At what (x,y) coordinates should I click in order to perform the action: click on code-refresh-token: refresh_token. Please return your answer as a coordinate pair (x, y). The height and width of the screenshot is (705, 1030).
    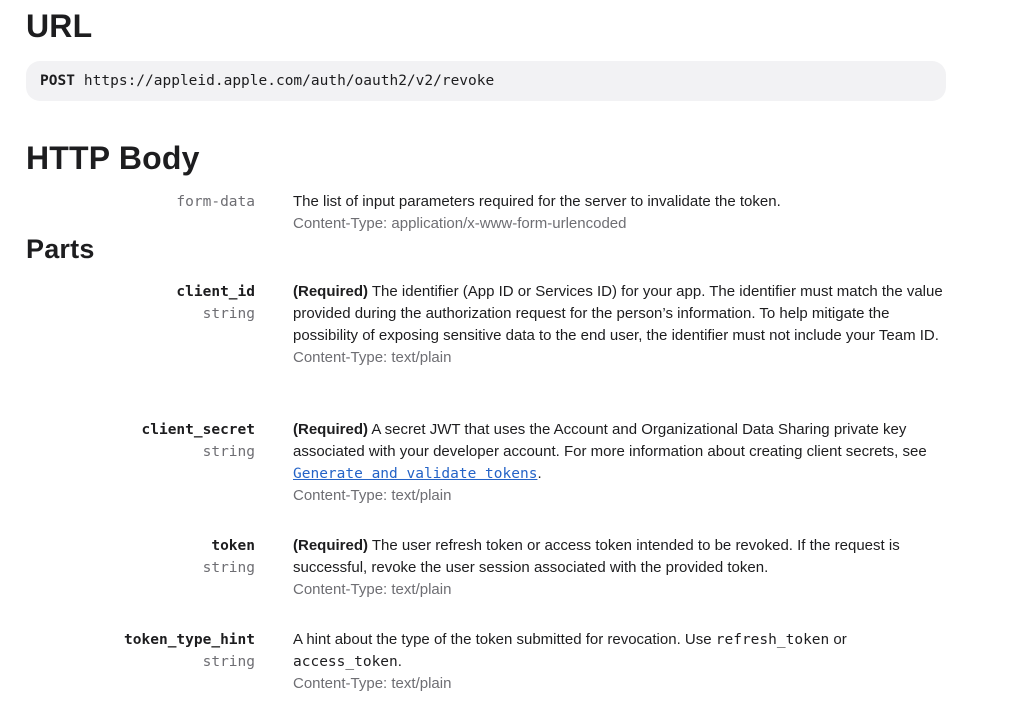
    Looking at the image, I should click on (772, 640).